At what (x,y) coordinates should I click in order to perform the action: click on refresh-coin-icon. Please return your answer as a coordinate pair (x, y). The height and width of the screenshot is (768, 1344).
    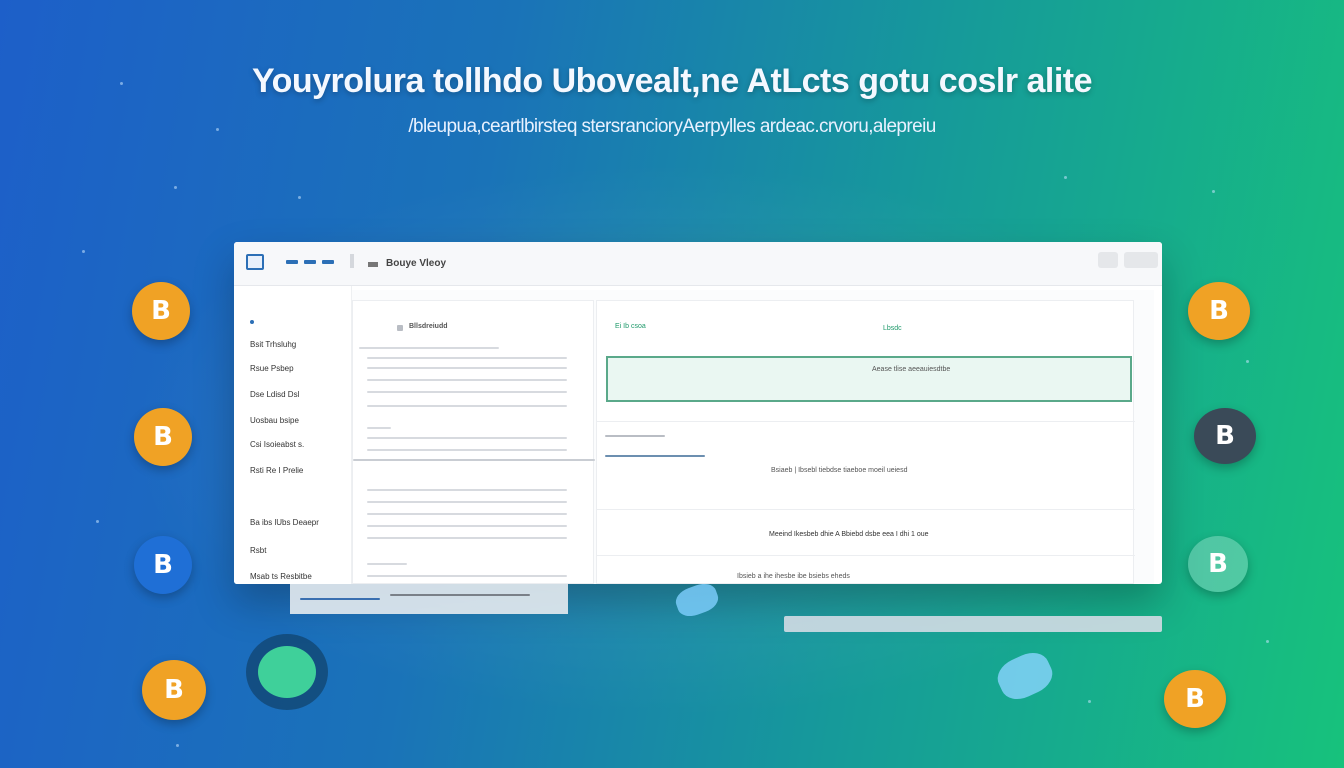
    Looking at the image, I should click on (287, 672).